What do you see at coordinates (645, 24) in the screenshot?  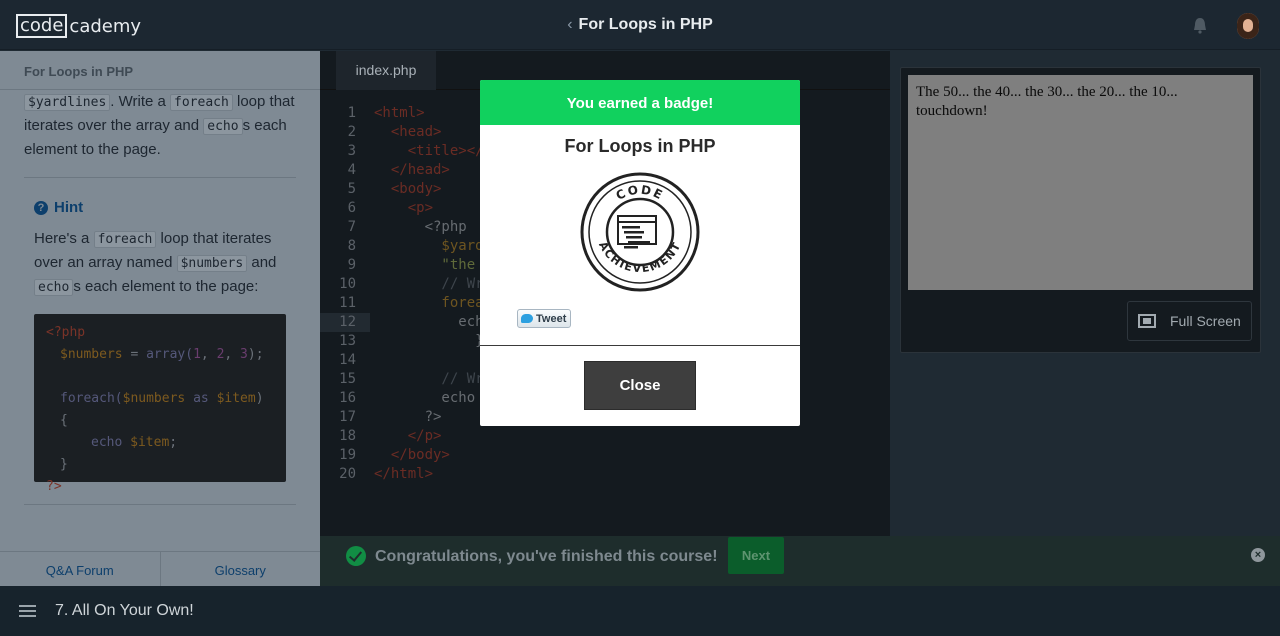 I see `course-title: For Loops in PHP` at bounding box center [645, 24].